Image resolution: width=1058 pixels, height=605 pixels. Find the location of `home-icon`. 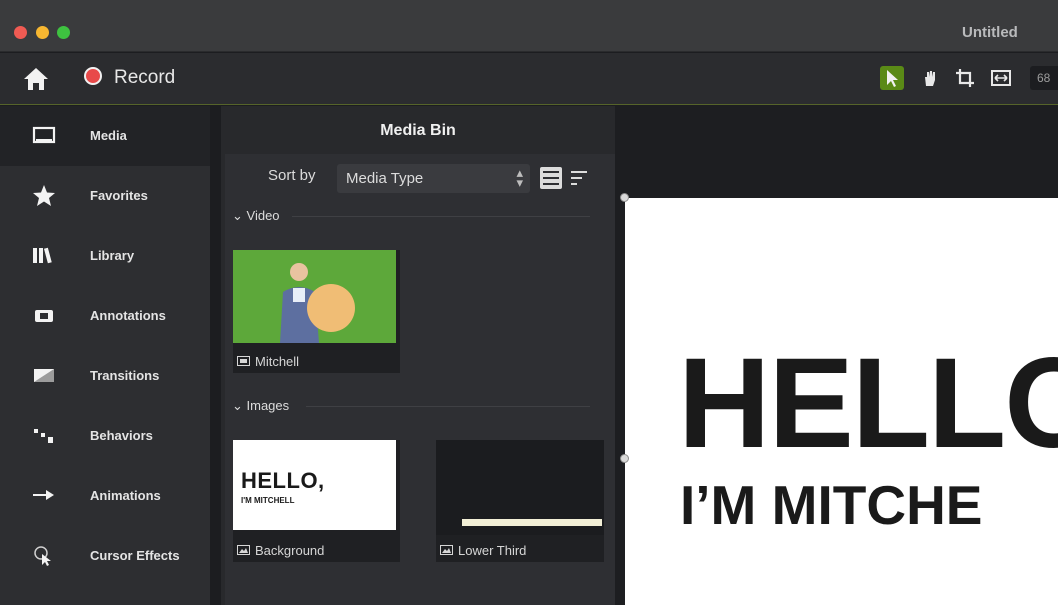

home-icon is located at coordinates (36, 79).